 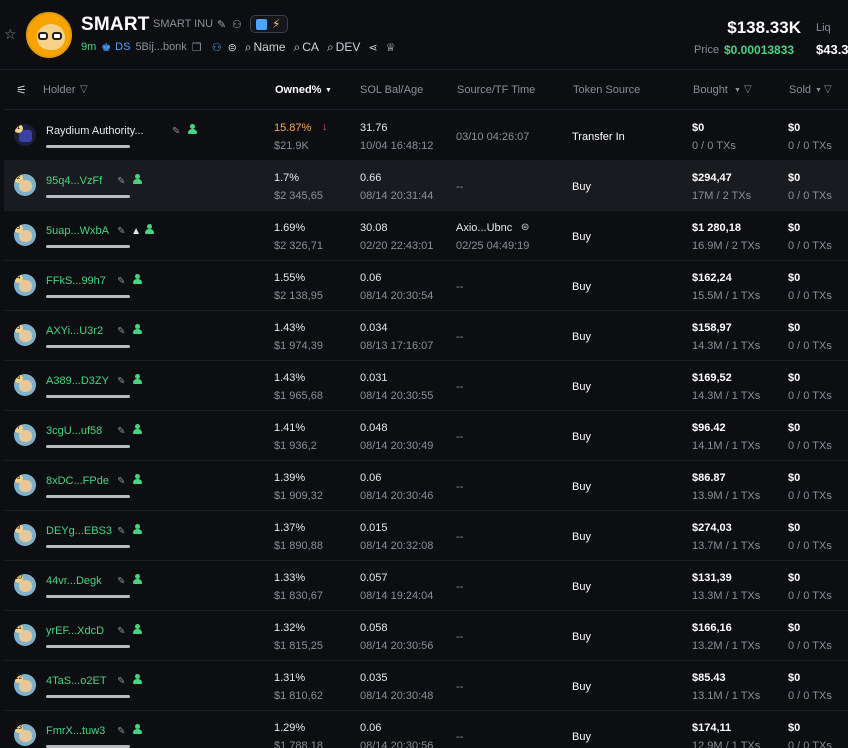 What do you see at coordinates (328, 90) in the screenshot?
I see `sort-desc-icon: ▼` at bounding box center [328, 90].